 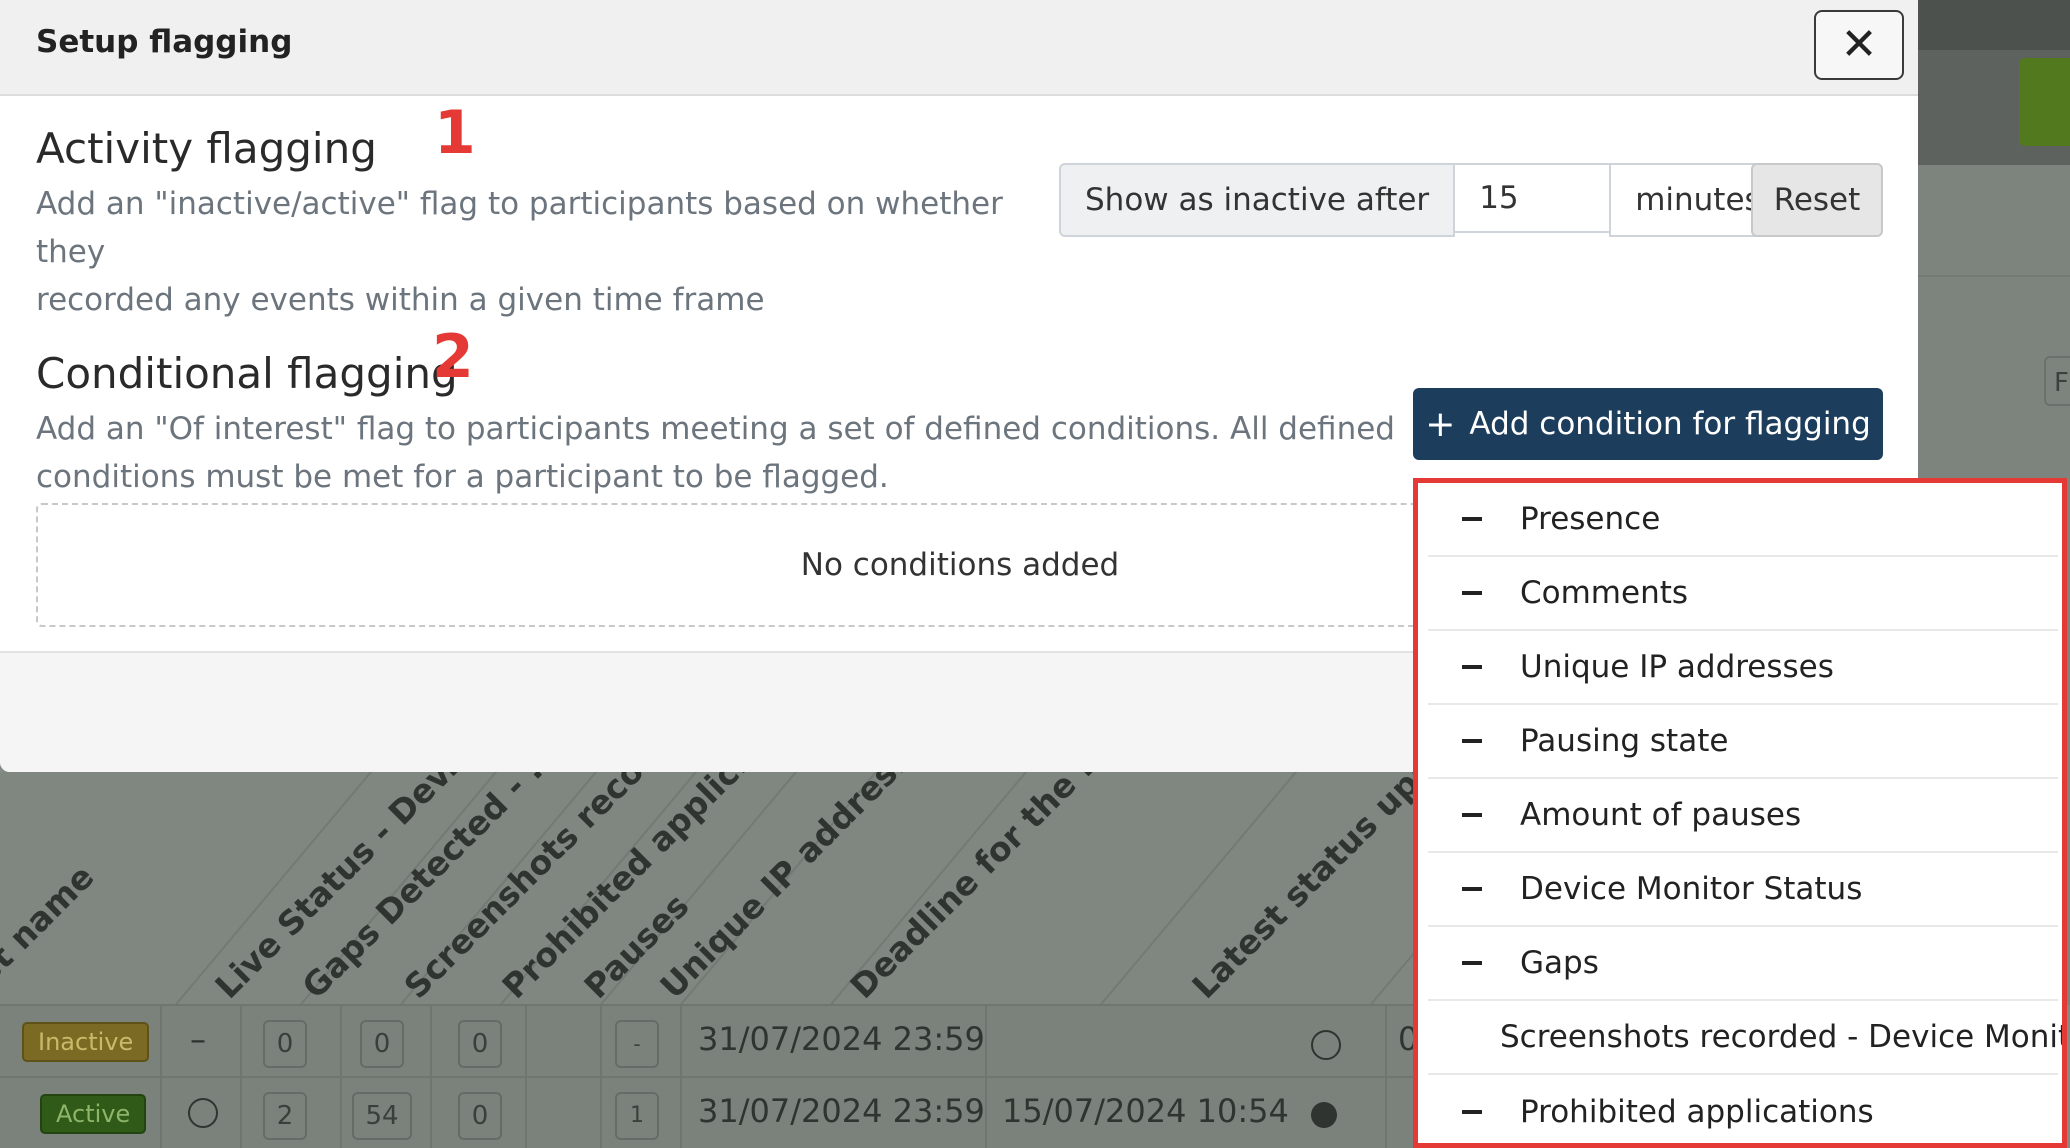 I want to click on latest-status-value: 15/07/2024 10:54, so click(x=1145, y=1111).